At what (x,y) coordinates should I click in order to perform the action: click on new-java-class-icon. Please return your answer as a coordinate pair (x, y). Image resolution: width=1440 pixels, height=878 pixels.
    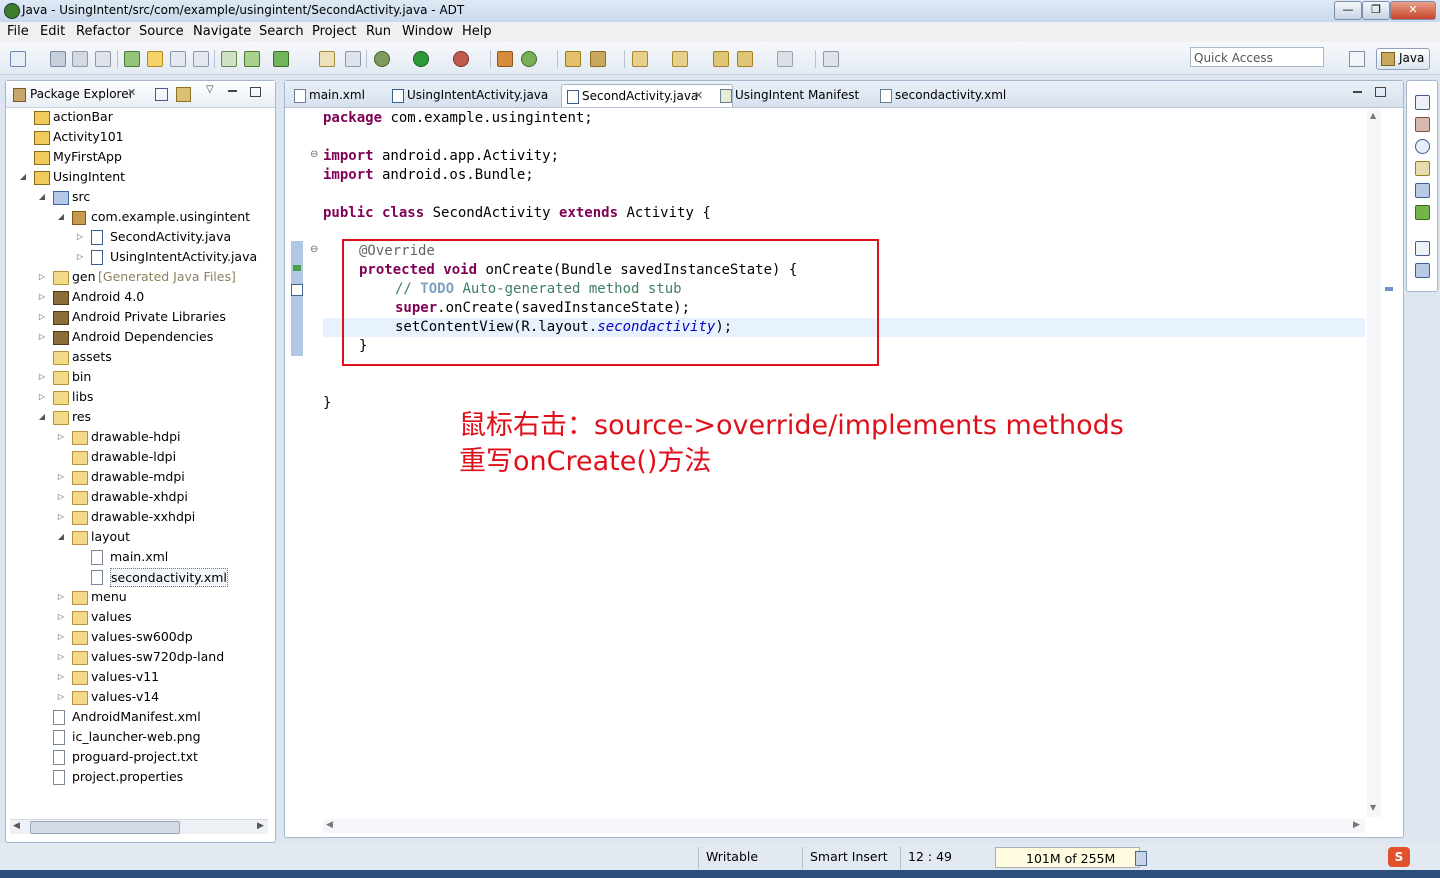
    Looking at the image, I should click on (529, 59).